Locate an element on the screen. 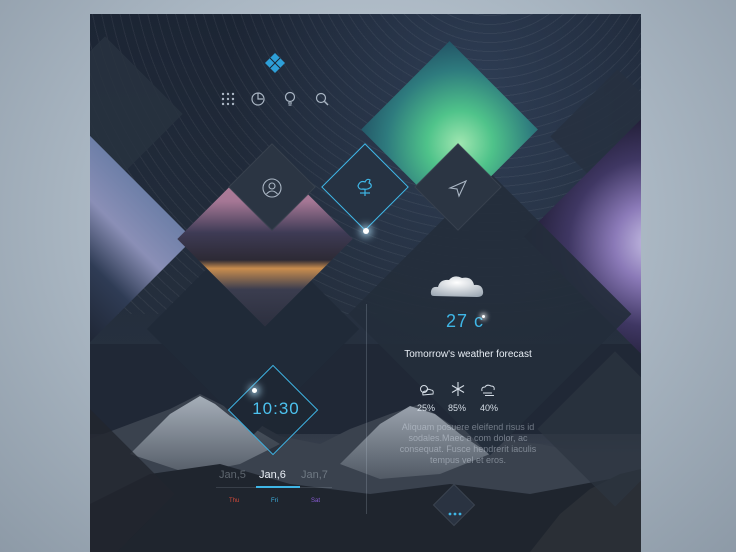 The height and width of the screenshot is (552, 736). temperature: 27 c is located at coordinates (465, 321).